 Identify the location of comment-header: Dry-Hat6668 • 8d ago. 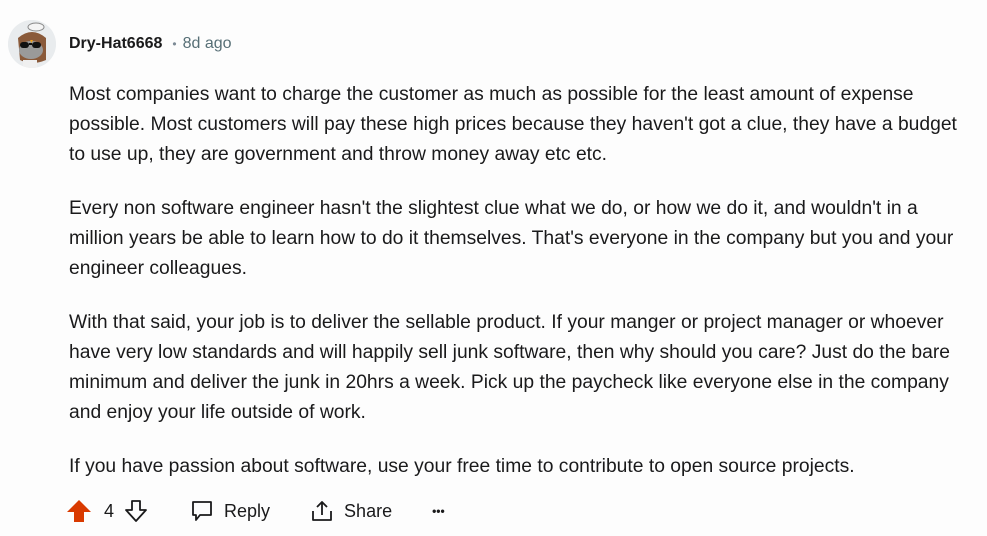
(150, 44).